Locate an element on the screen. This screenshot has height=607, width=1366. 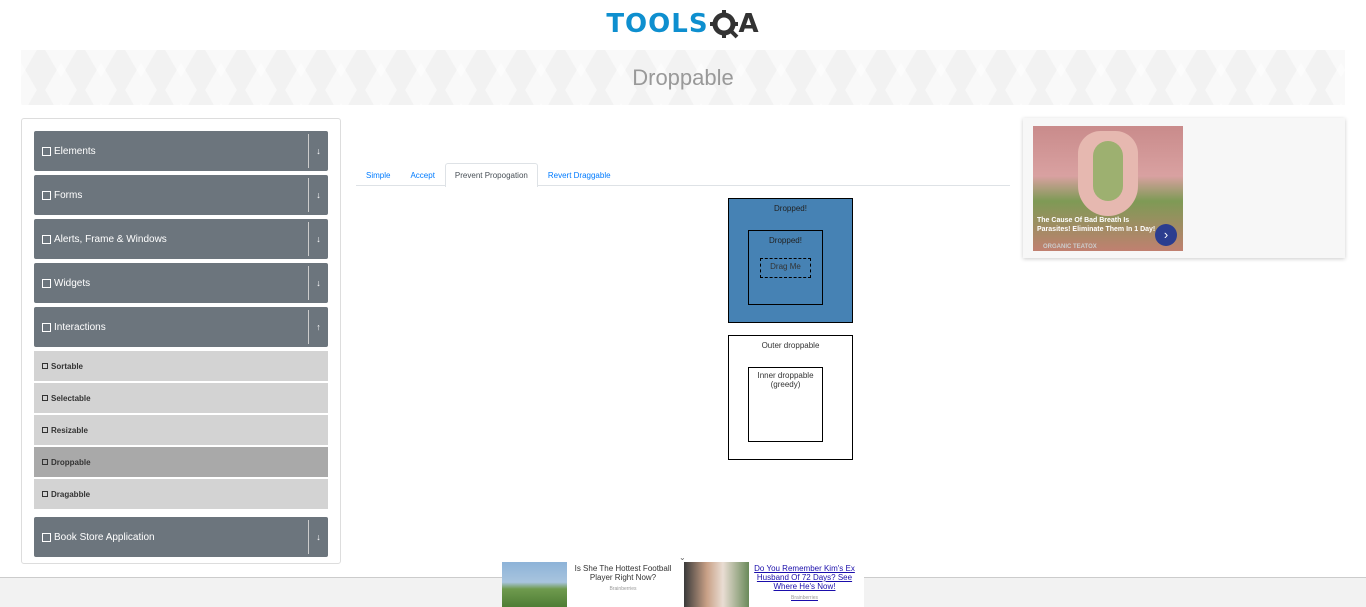
sidebar-group-widgets: Widgets ↓ is located at coordinates (181, 283).